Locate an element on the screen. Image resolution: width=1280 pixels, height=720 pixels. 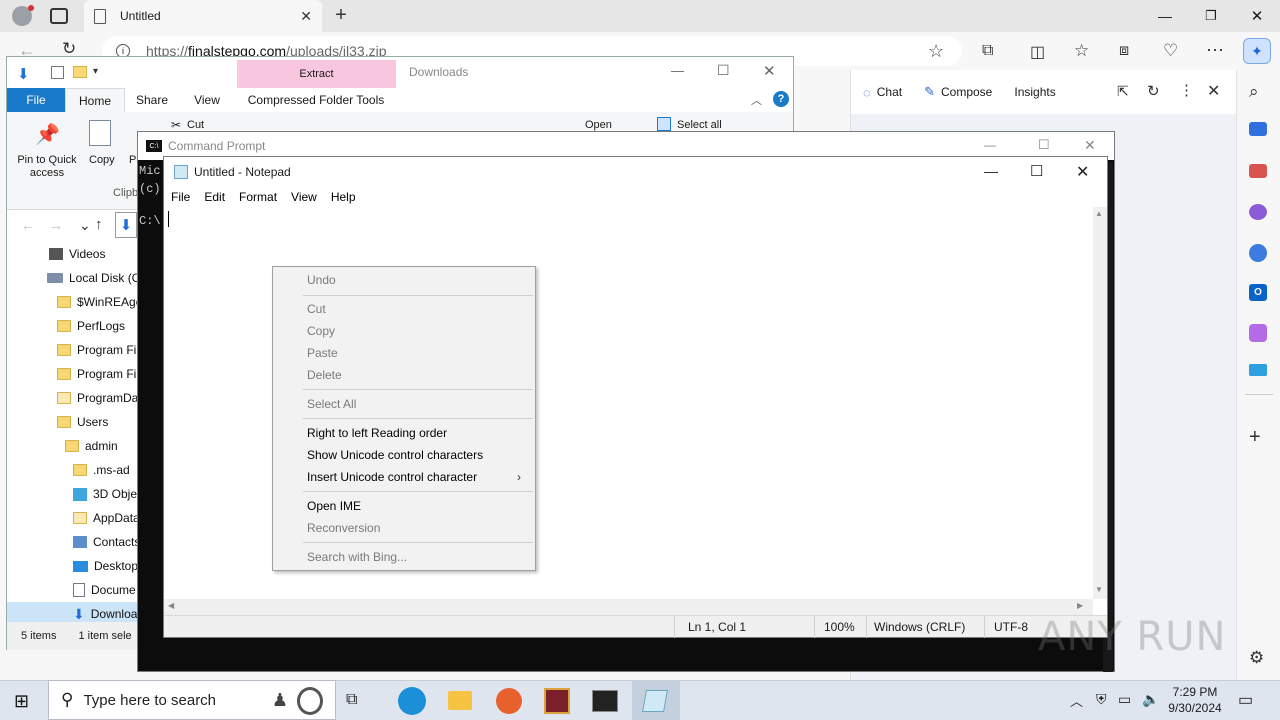
games-icon is located at coordinates (1258, 212).